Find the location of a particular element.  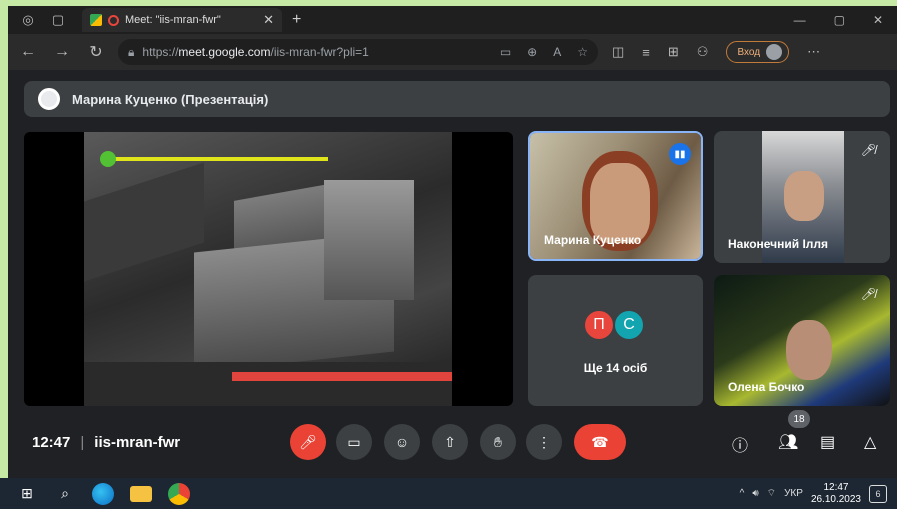

tray-expand-icon: ^ is located at coordinates (742, 493).